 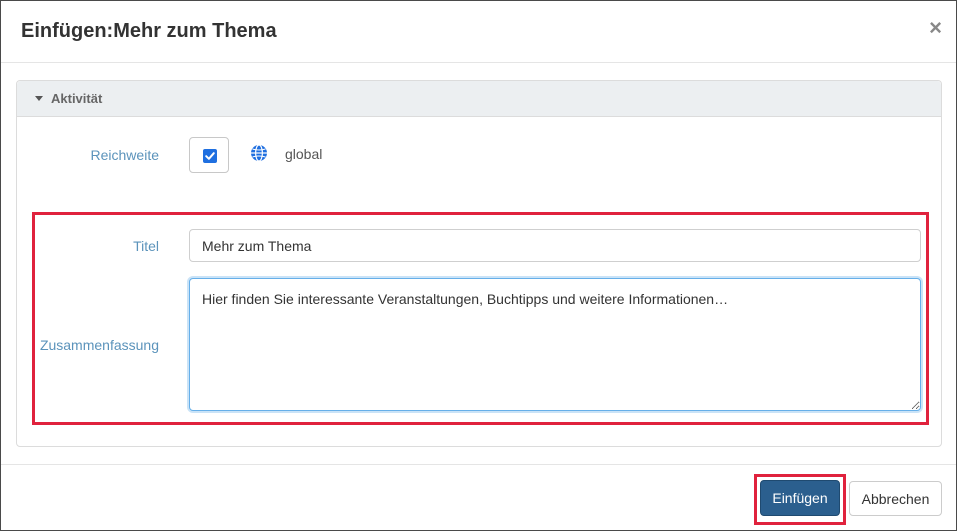 What do you see at coordinates (149, 31) in the screenshot?
I see `dialog-title: Einfügen:Mehr zum Thema` at bounding box center [149, 31].